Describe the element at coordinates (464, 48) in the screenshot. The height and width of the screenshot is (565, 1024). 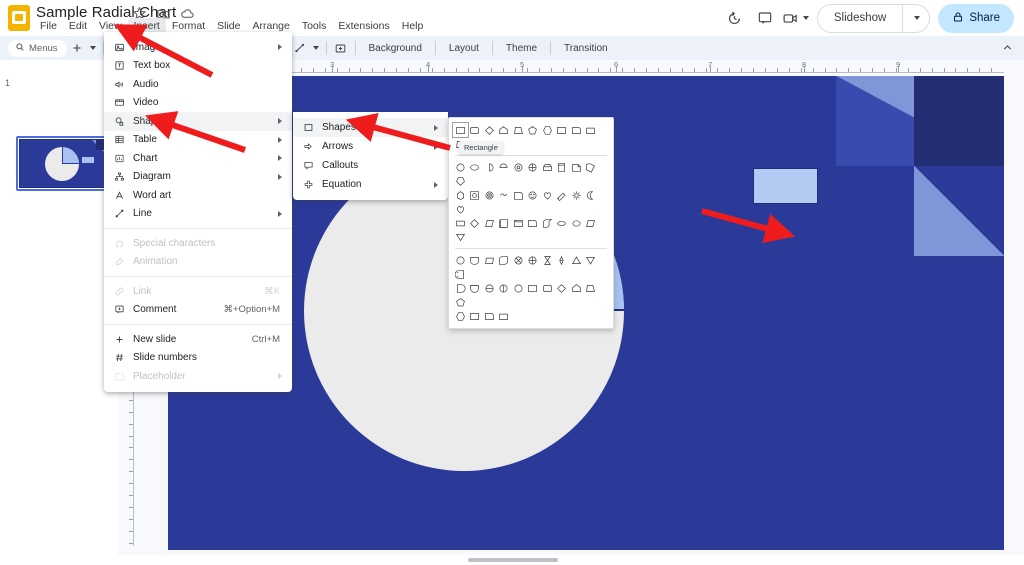
I see `layout-button: Layout` at that location.